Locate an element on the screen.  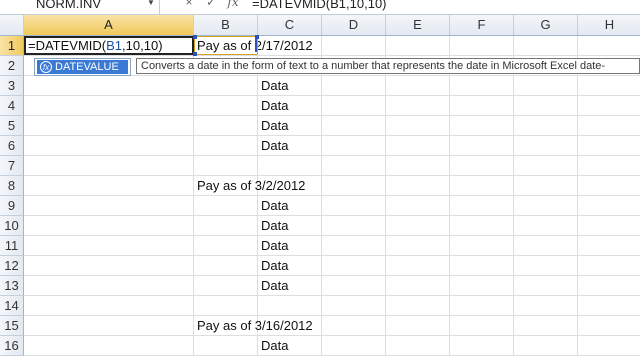
cell-b9 is located at coordinates (226, 206).